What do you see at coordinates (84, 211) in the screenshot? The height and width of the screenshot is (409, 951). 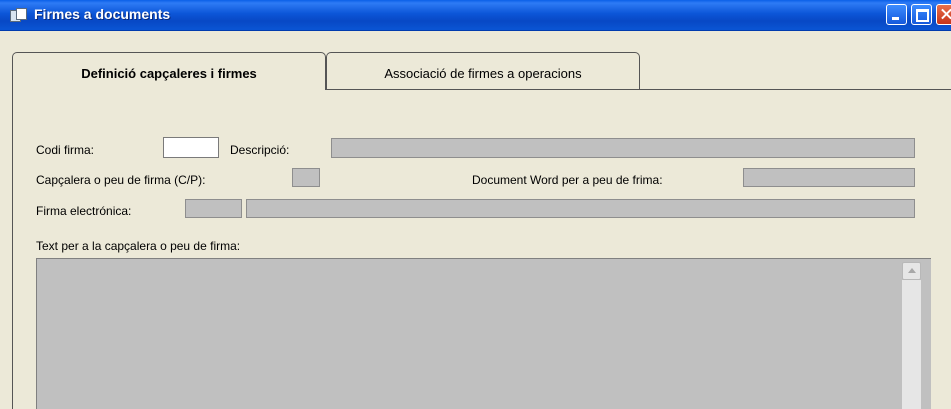 I see `firma-electronica-label: Firma electrónica:` at bounding box center [84, 211].